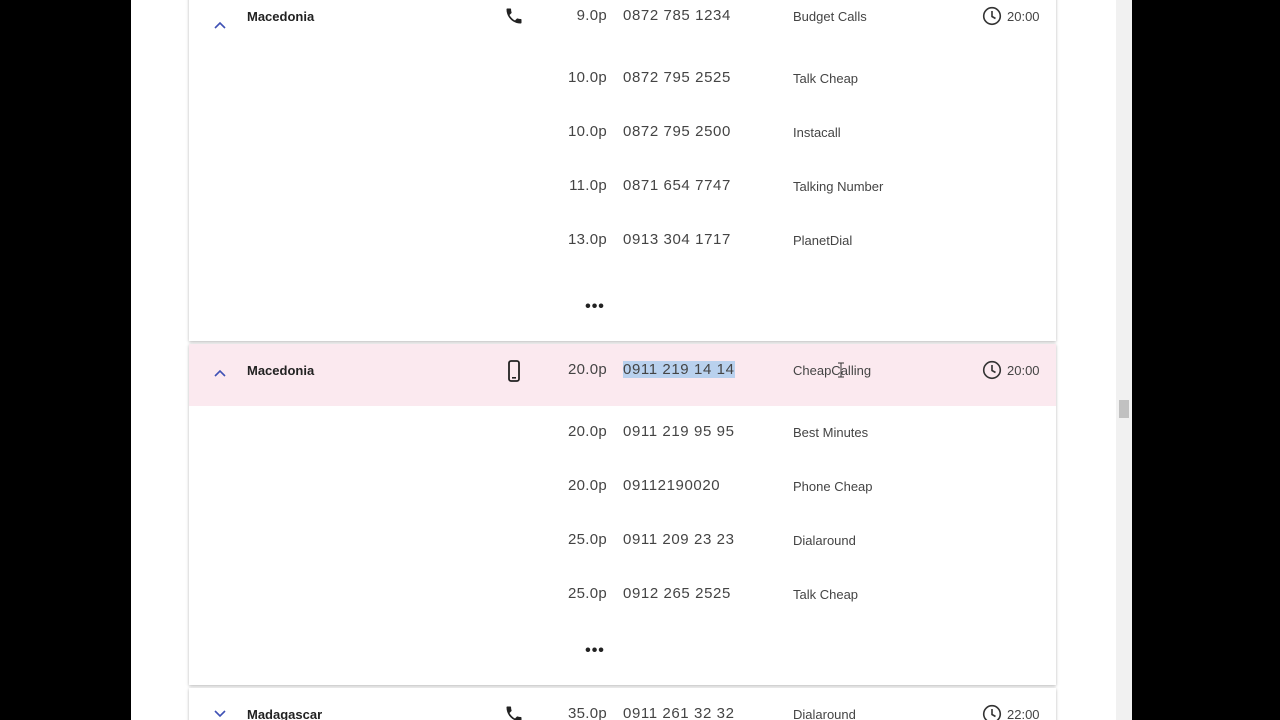  Describe the element at coordinates (679, 369) in the screenshot. I see `access-number-selected: 0911 219 14 14` at that location.